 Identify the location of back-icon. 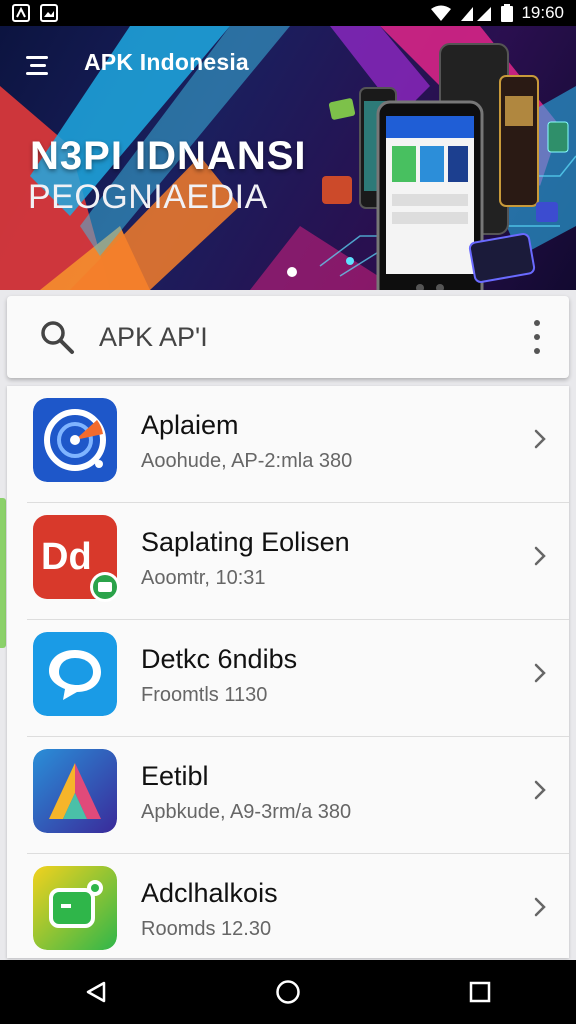
(96, 992).